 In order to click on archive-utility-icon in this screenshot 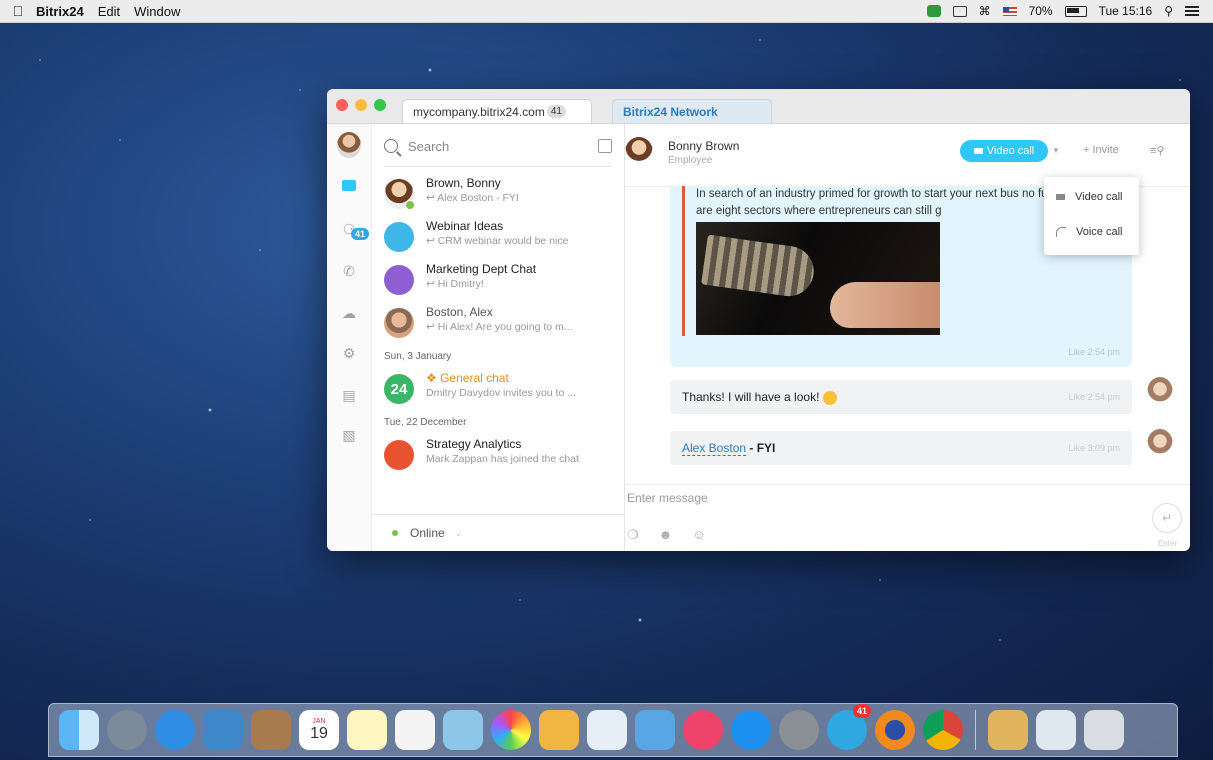, I will do `click(1008, 730)`.